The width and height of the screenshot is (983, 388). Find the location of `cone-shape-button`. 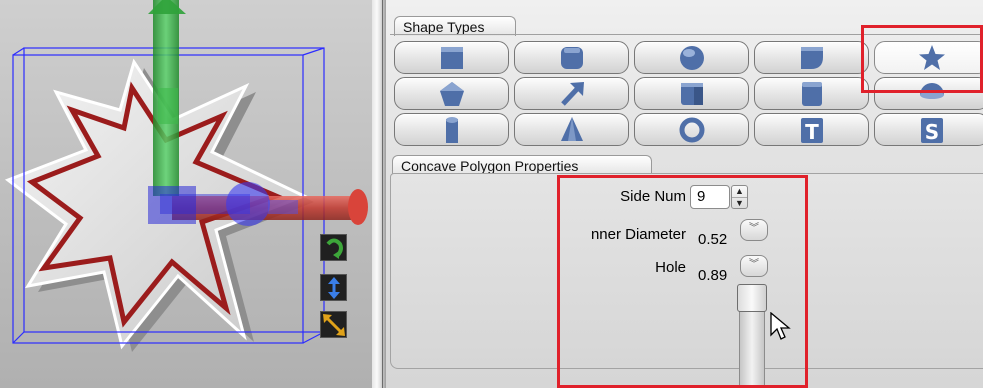

cone-shape-button is located at coordinates (571, 129).